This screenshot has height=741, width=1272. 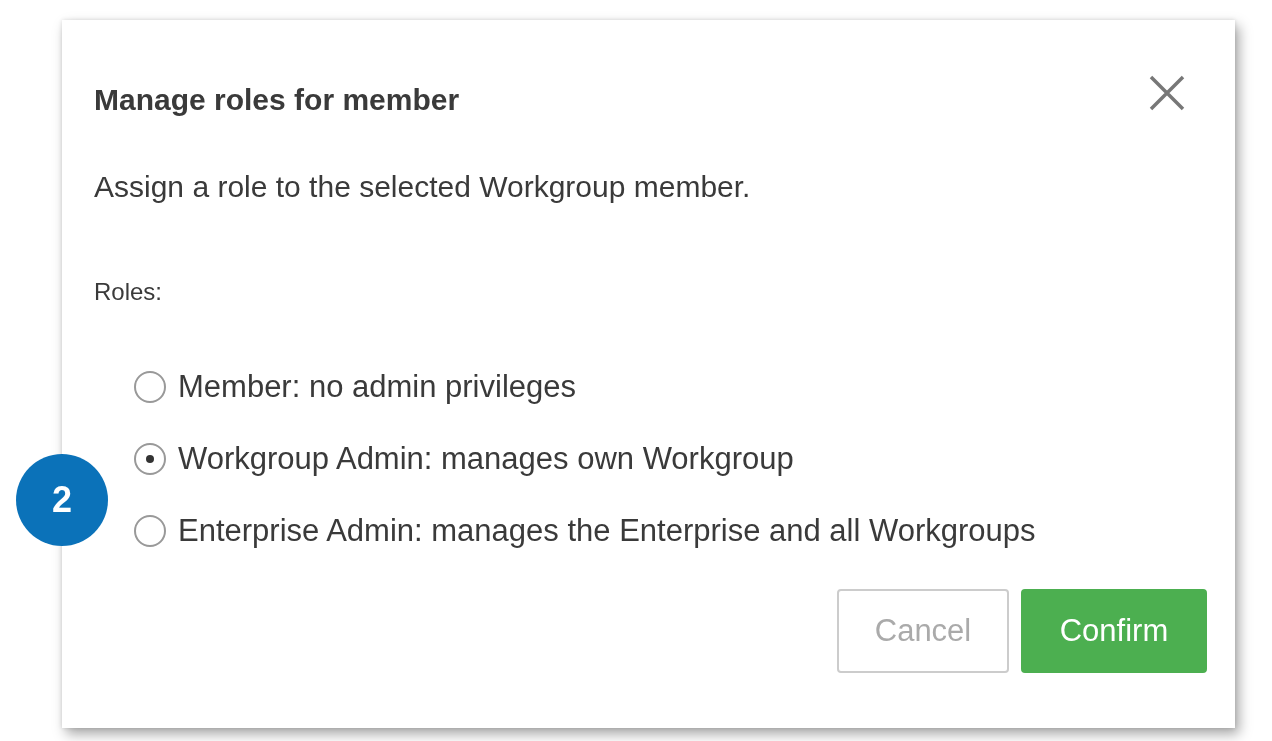 What do you see at coordinates (423, 187) in the screenshot?
I see `dialog-description: Assign a role to the selected Workgroup member.` at bounding box center [423, 187].